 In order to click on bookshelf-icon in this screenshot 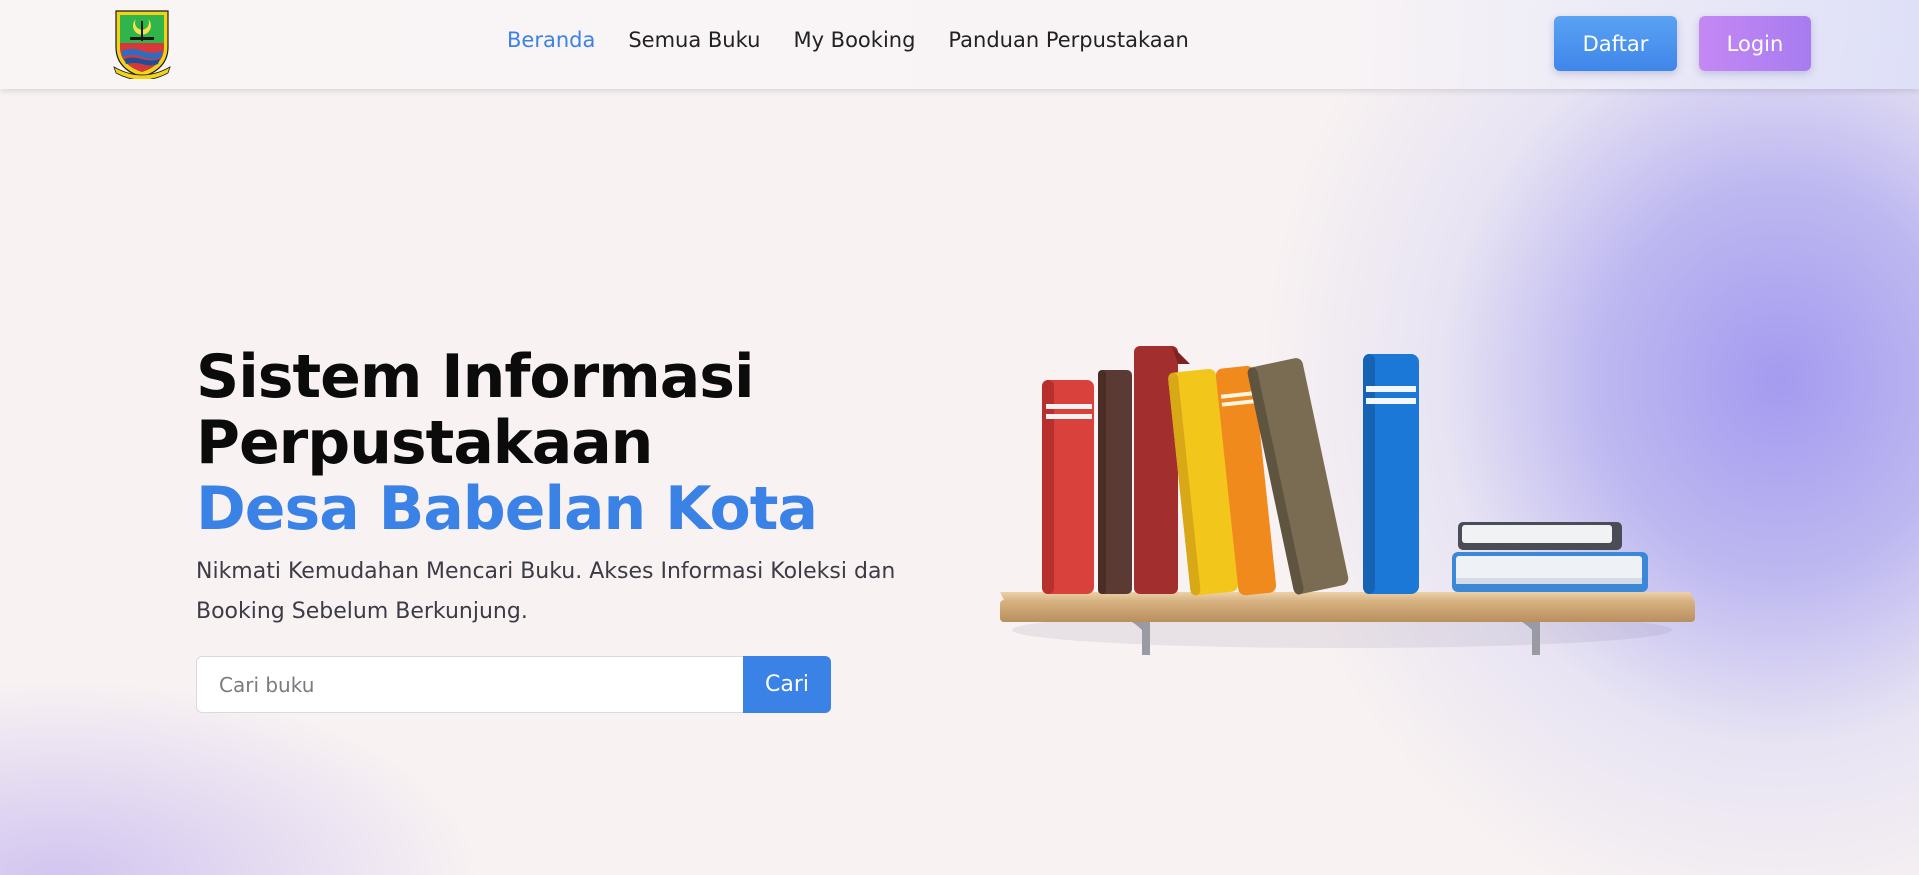, I will do `click(1347, 500)`.